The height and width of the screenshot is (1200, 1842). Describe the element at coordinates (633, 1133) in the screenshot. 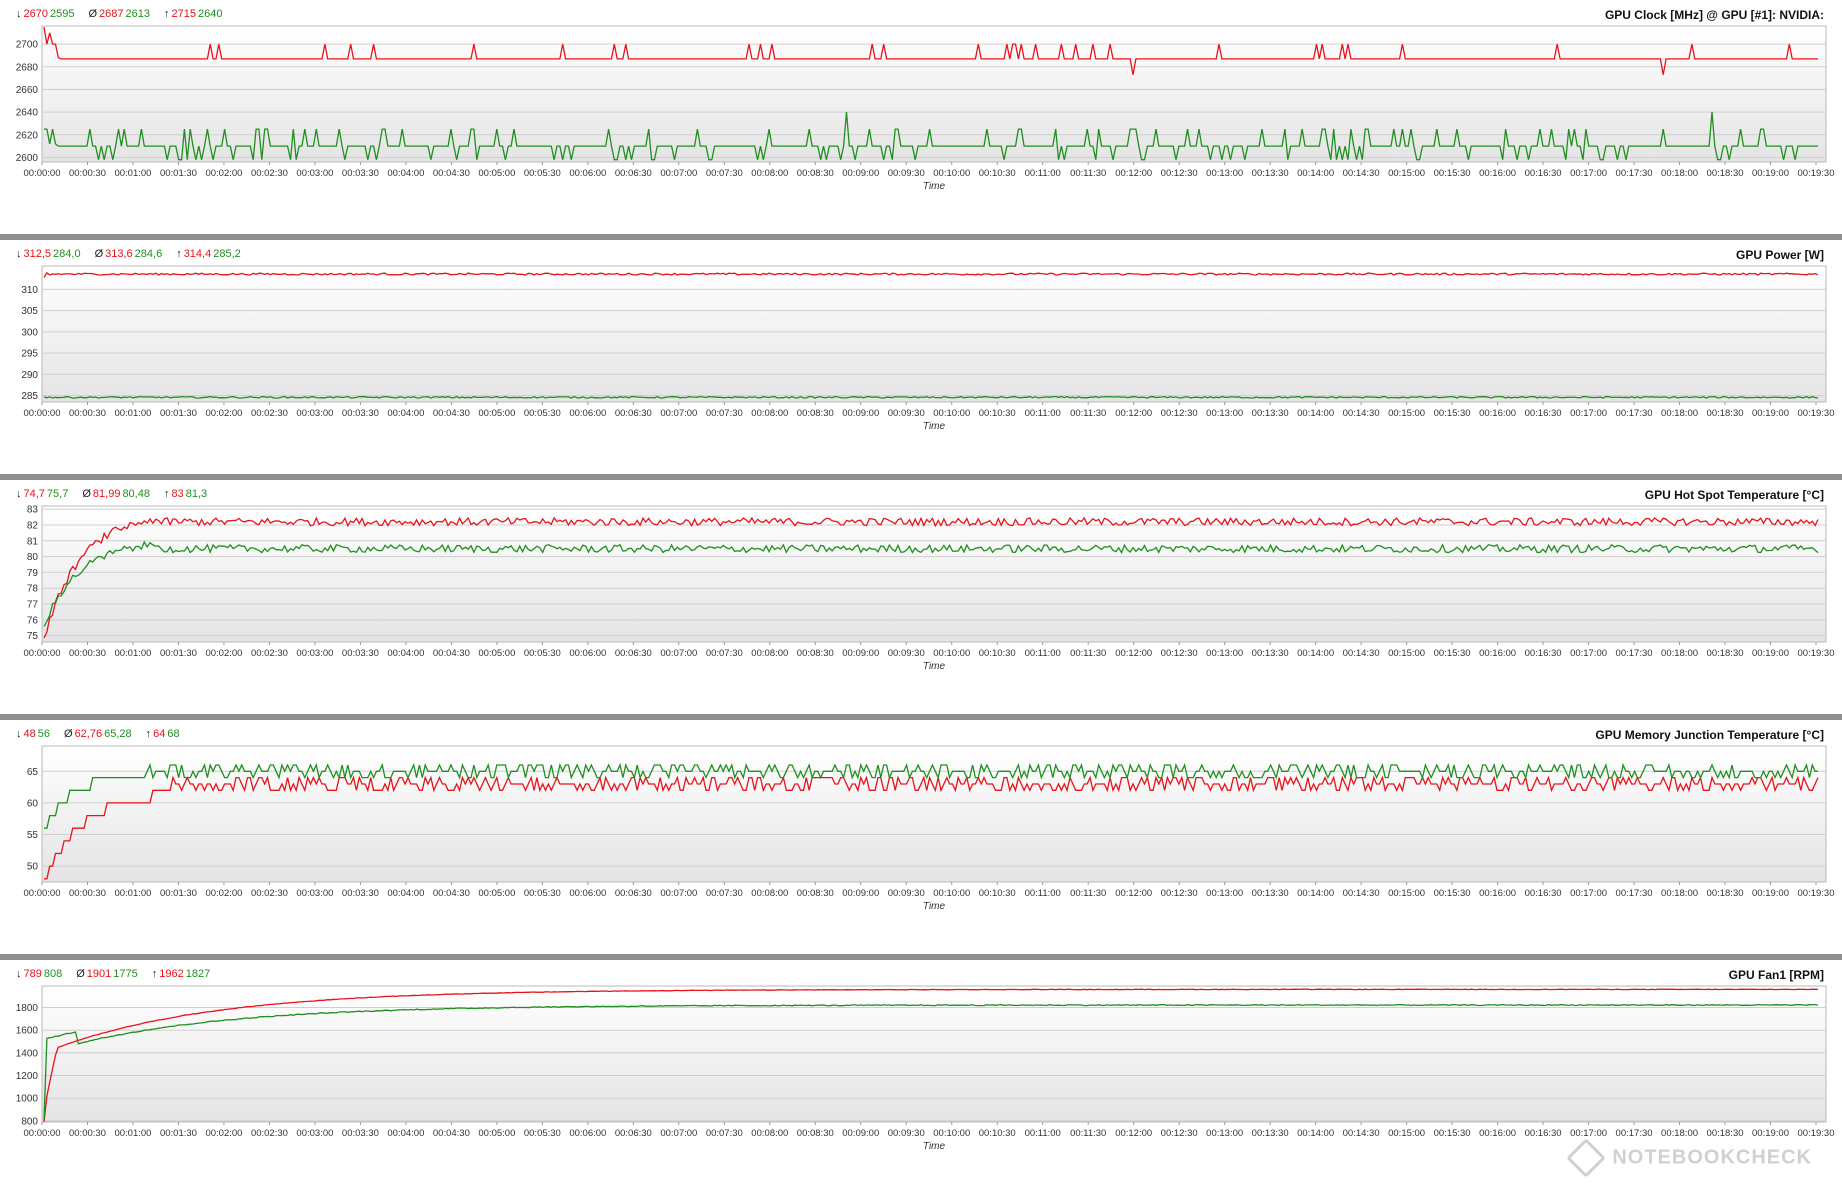

I see `x-tick-label: 00:06:30` at that location.